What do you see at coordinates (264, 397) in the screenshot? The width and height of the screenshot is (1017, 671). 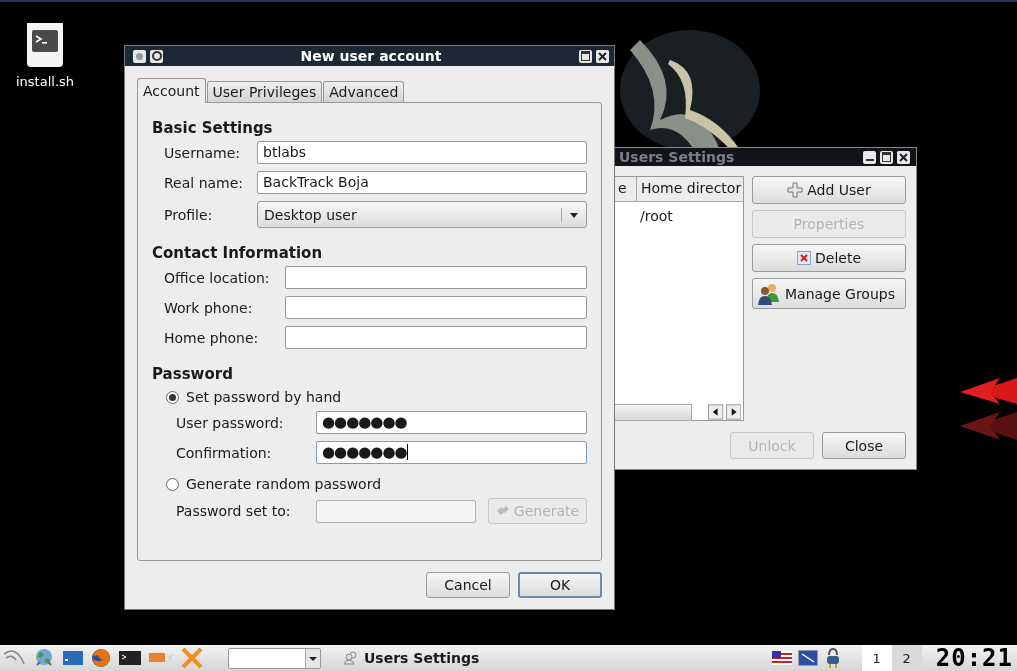 I see `radio-label: Set password by hand` at bounding box center [264, 397].